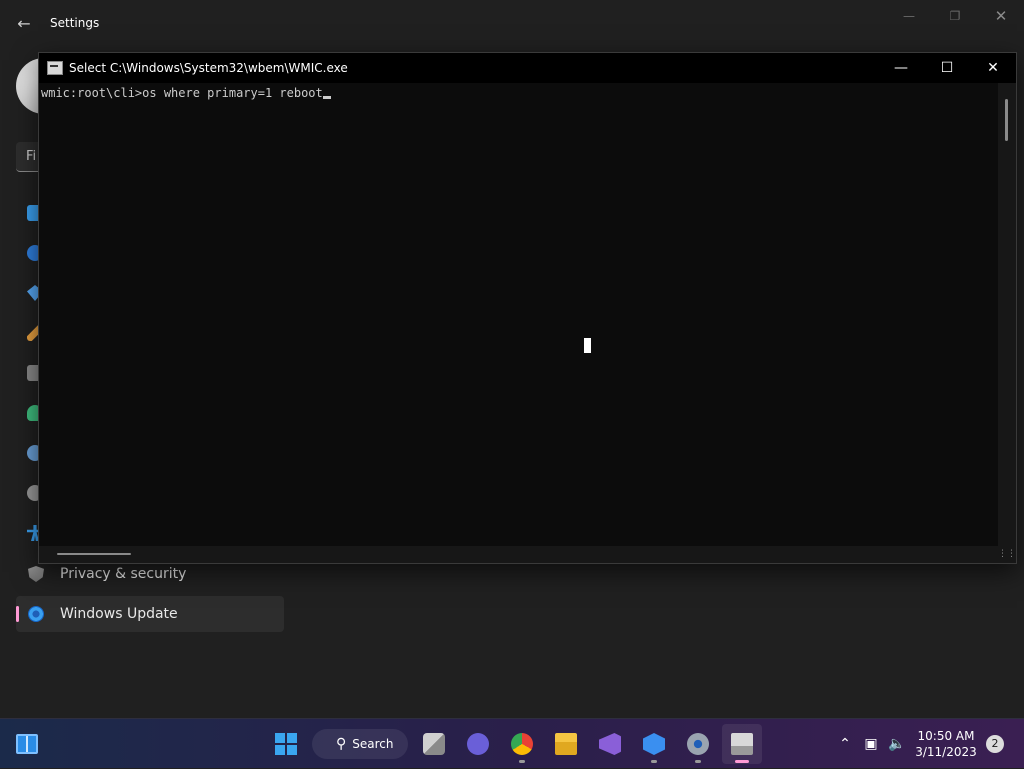 The image size is (1024, 769). Describe the element at coordinates (208, 68) in the screenshot. I see `console-title: Select C:\Windows\System32\wbem\WMIC.exe` at that location.